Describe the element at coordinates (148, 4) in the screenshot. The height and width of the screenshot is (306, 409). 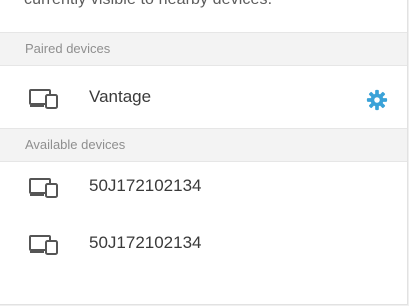
I see `visibility-description: currently visible to nearby devices.` at that location.